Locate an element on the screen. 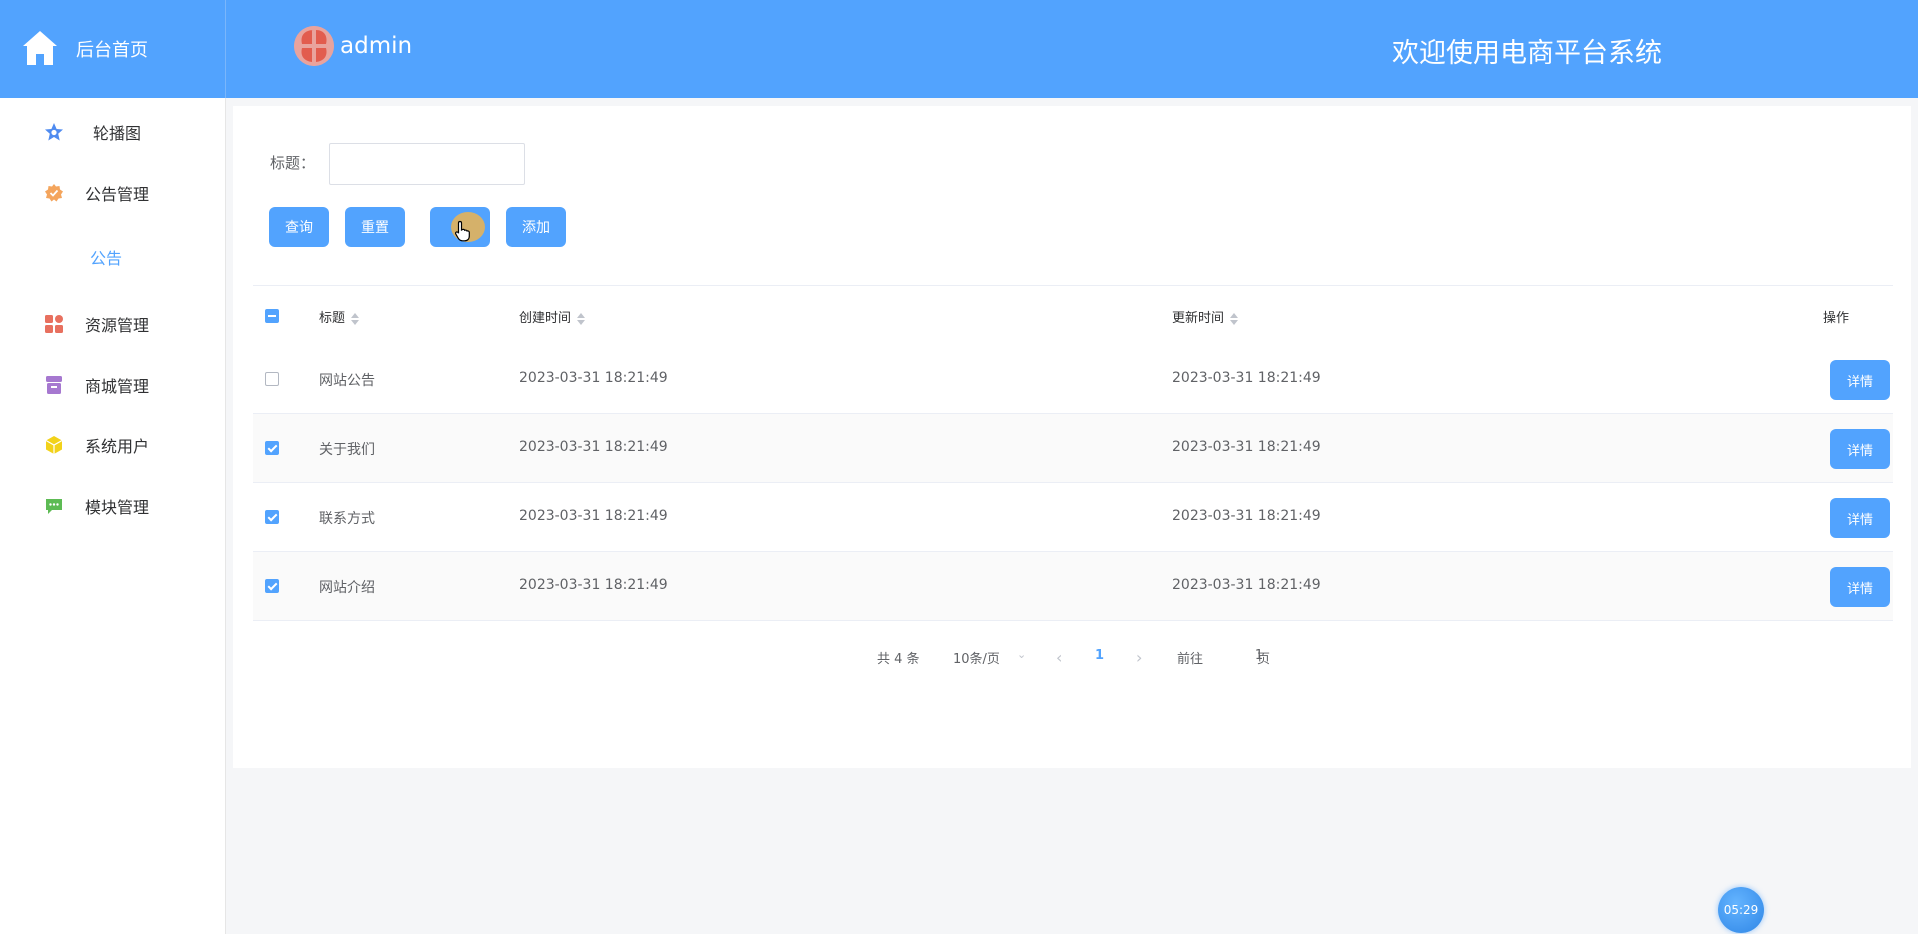 Image resolution: width=1918 pixels, height=934 pixels. floating-clock: 05:29 is located at coordinates (1741, 910).